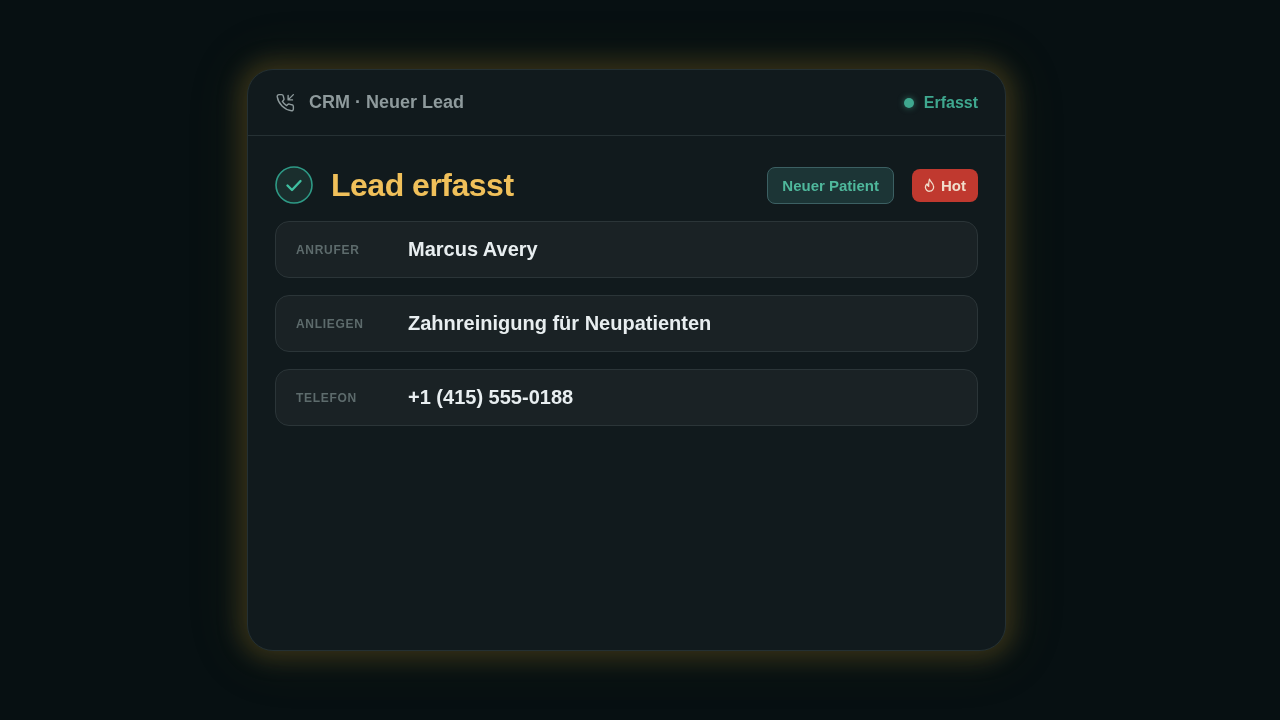 The width and height of the screenshot is (1280, 720). I want to click on field-label: ANLIEGEN, so click(330, 323).